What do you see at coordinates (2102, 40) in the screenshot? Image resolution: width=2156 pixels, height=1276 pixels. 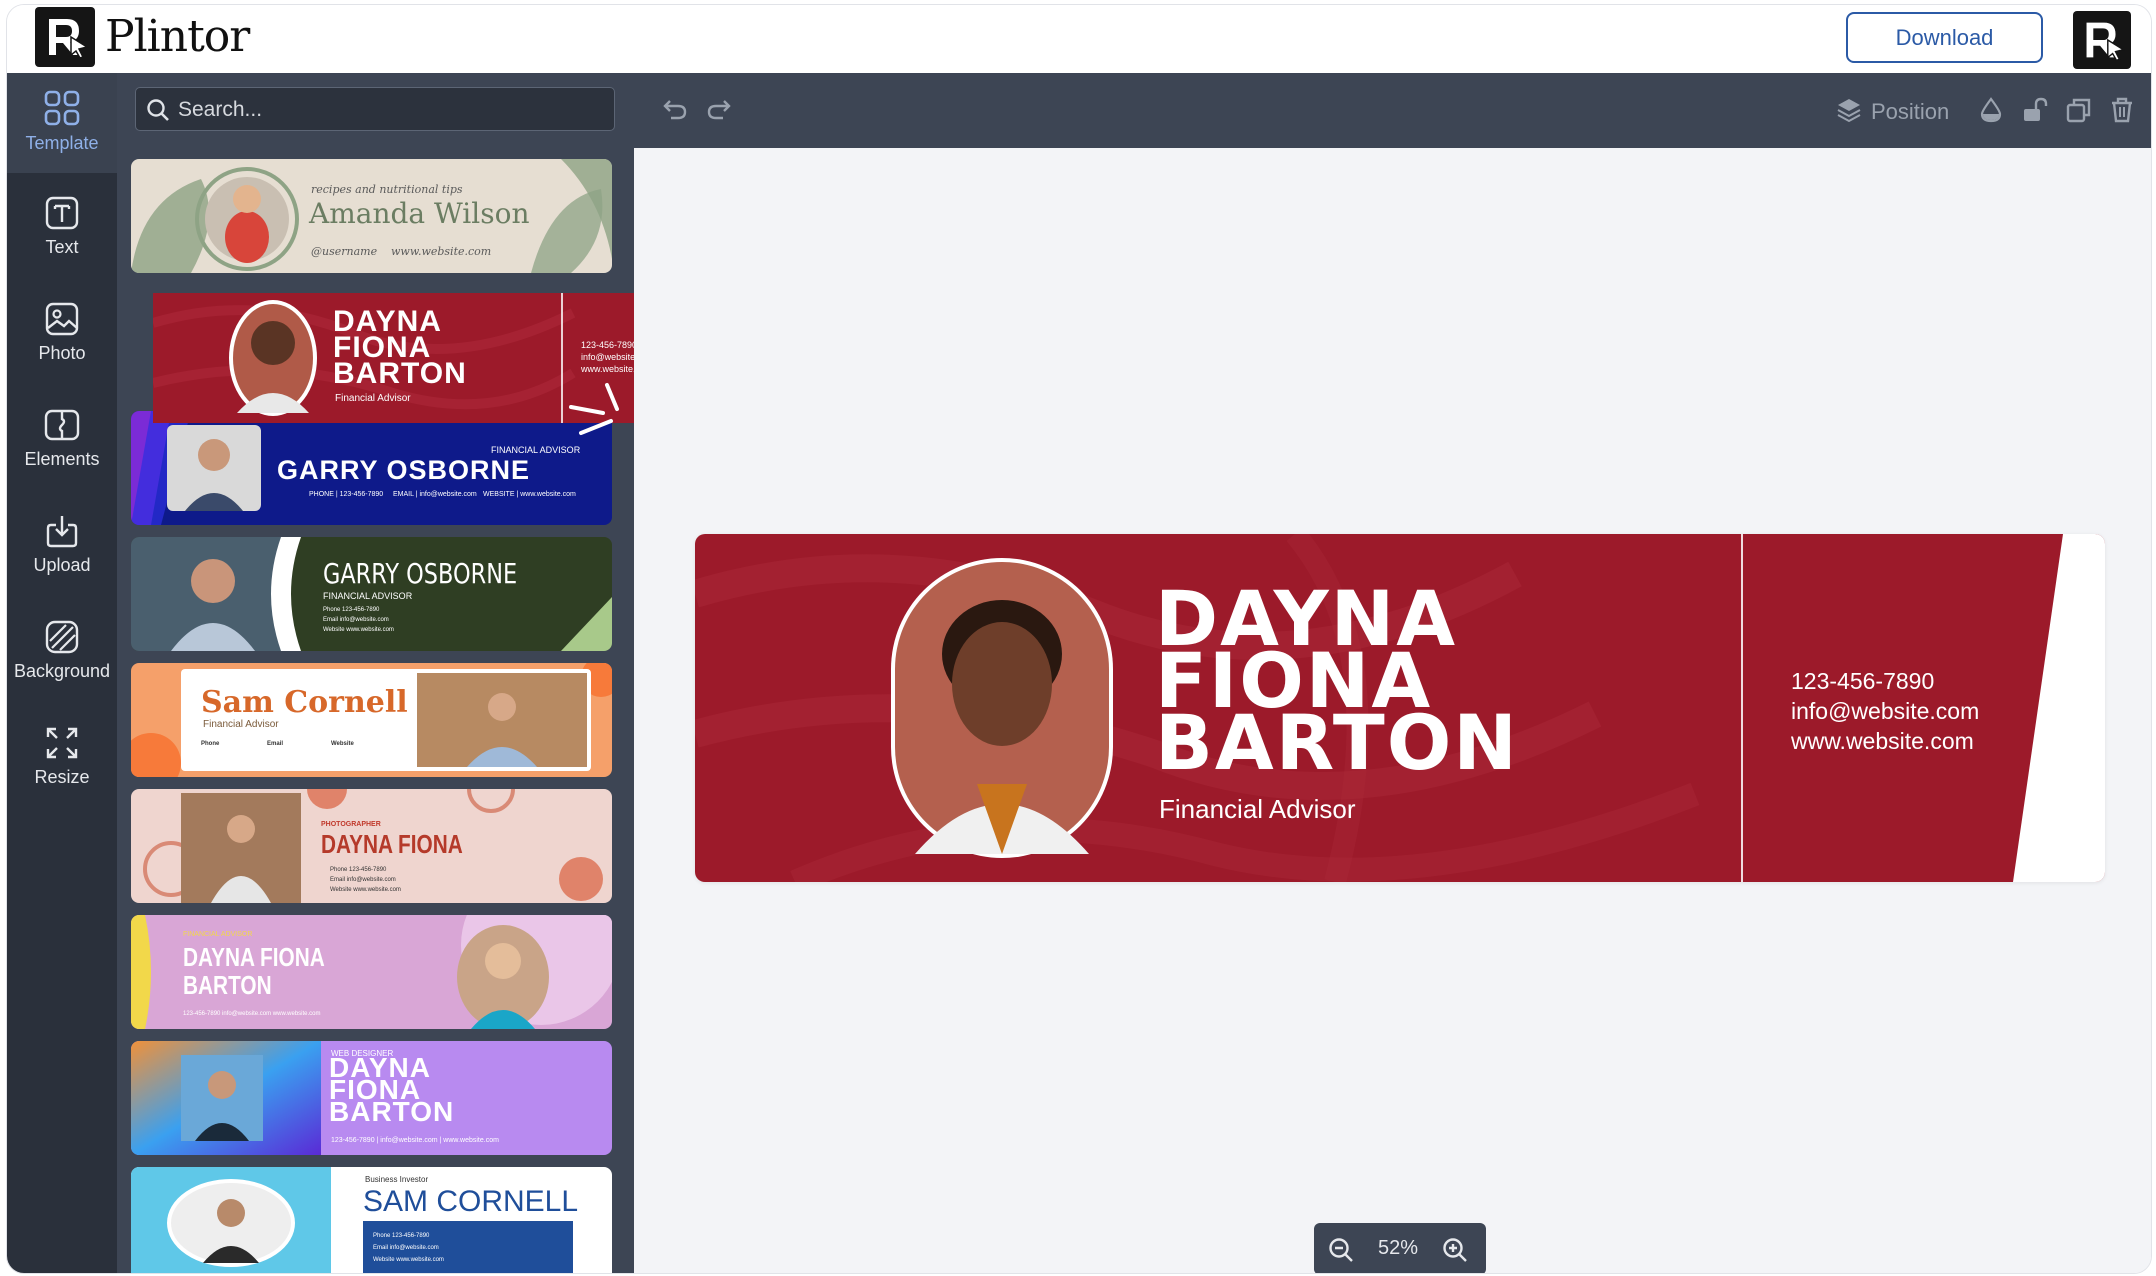 I see `account-avatar-icon` at bounding box center [2102, 40].